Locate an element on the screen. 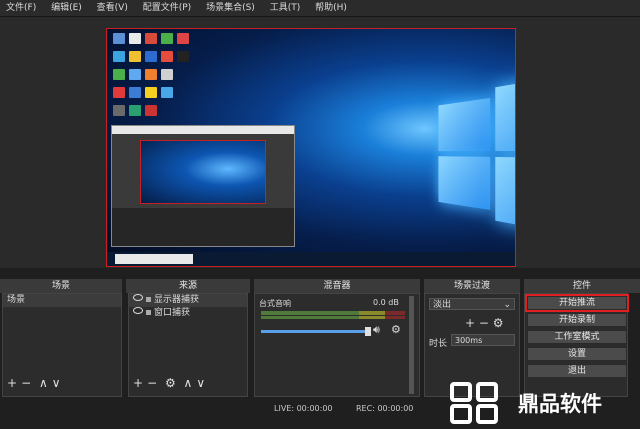 The image size is (640, 429). start-recording-button: 开始录制 is located at coordinates (577, 320).